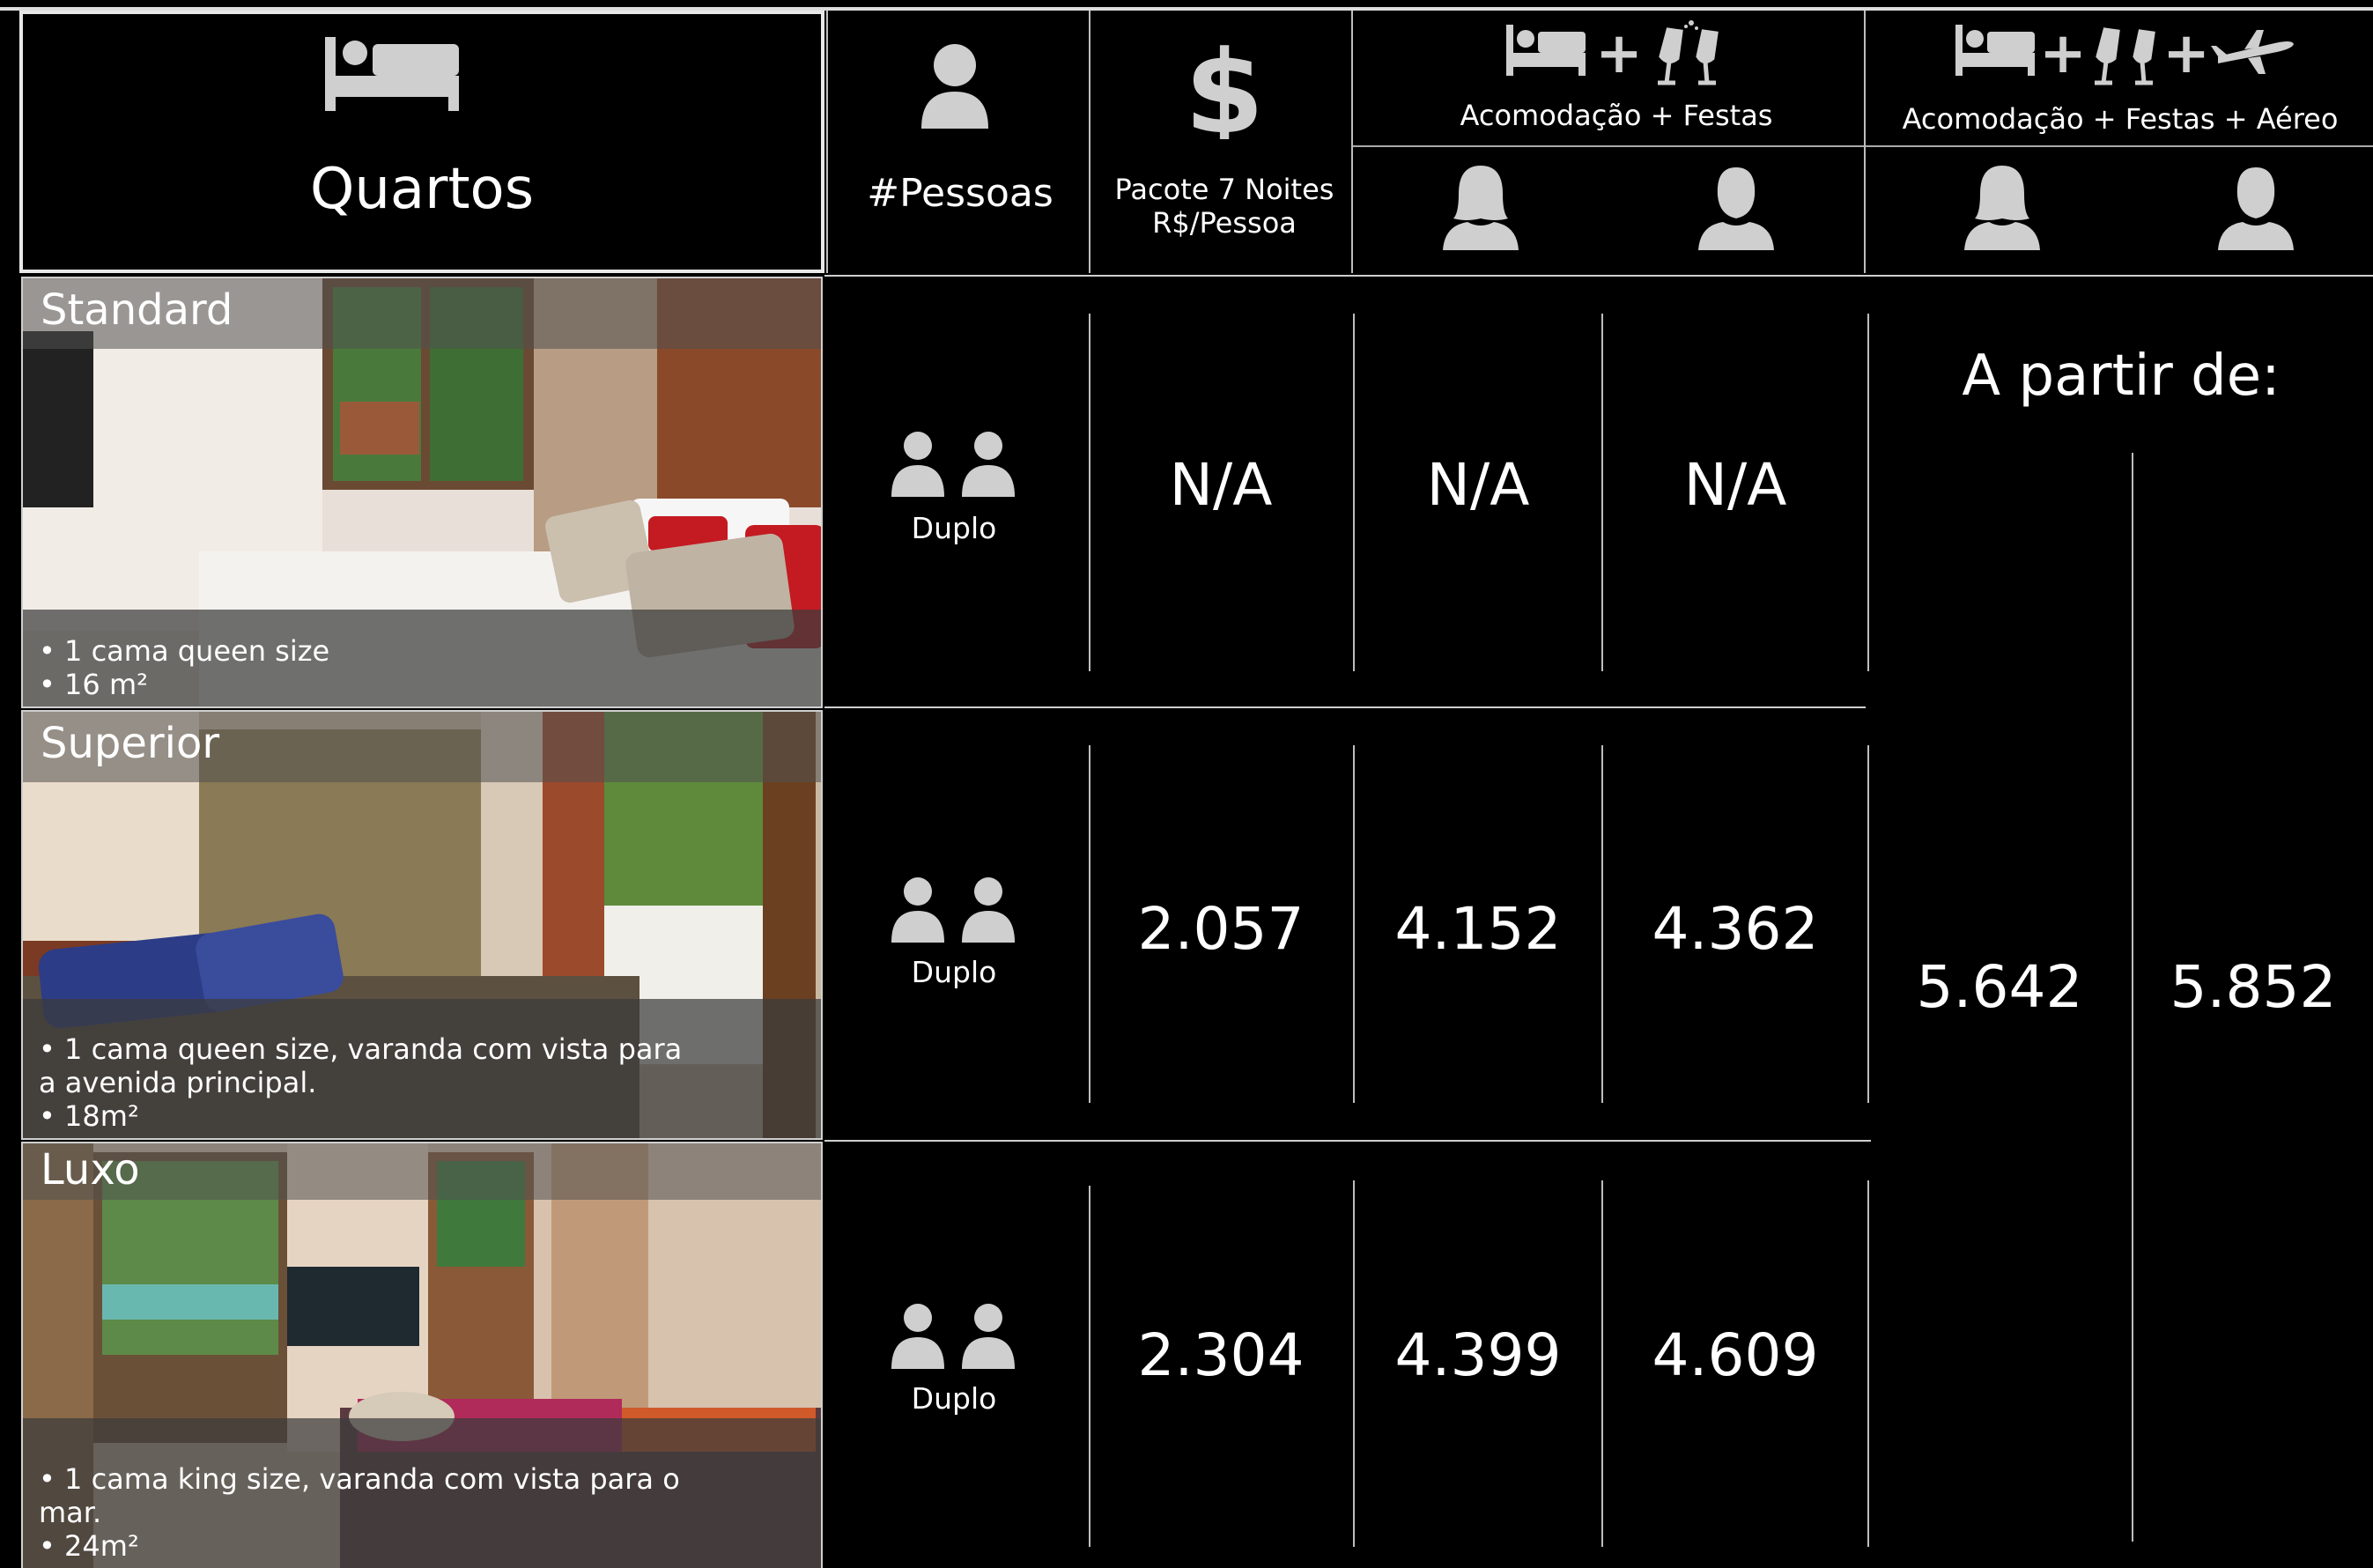 The image size is (2373, 1568). Describe the element at coordinates (1221, 929) in the screenshot. I see `package-price: 2.057` at that location.